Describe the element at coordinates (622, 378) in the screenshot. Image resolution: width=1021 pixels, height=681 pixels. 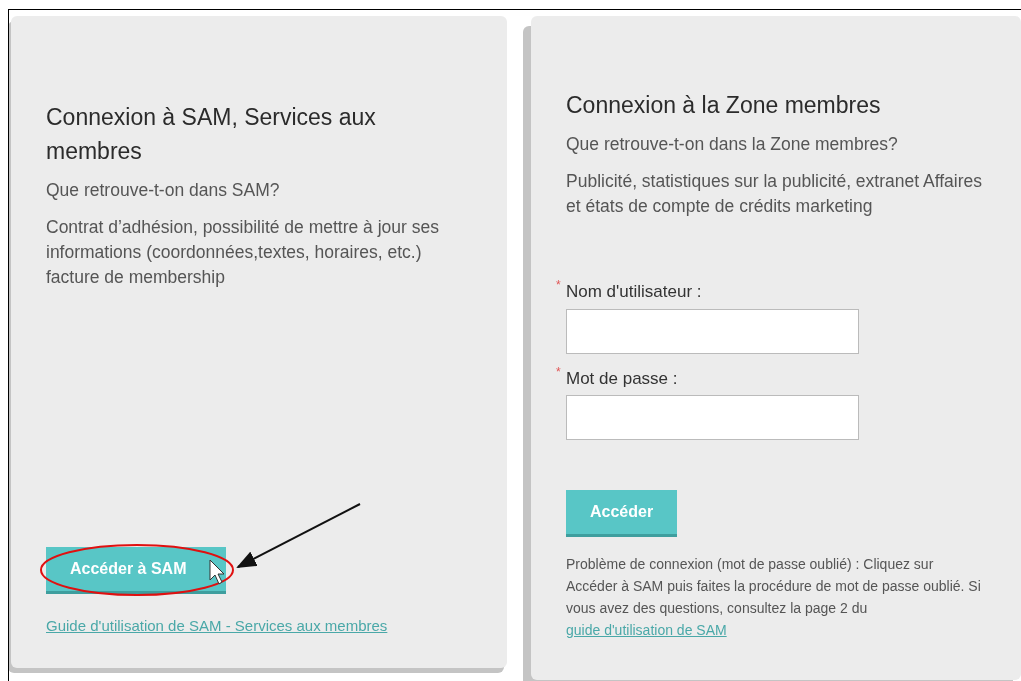
I see `field-label: Mot de passe :` at that location.